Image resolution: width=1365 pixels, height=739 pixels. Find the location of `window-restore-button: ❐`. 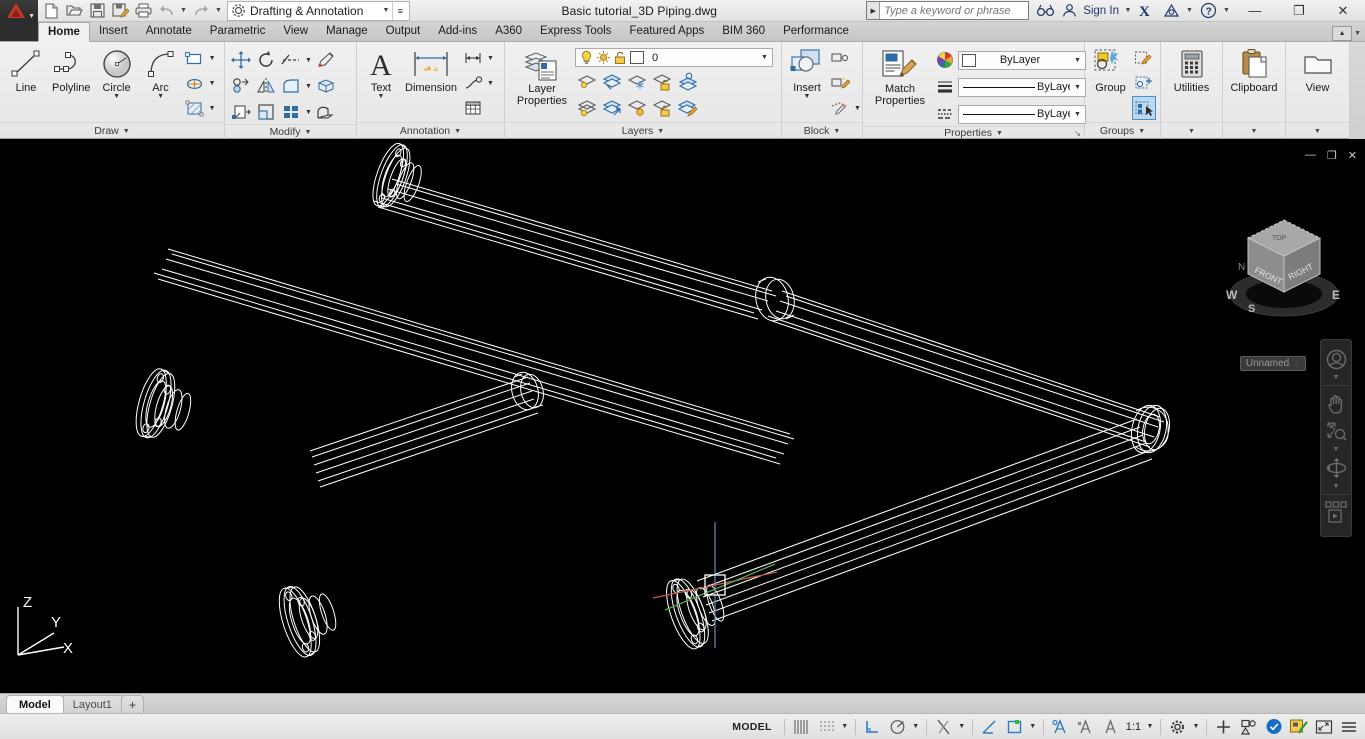

window-restore-button: ❐ is located at coordinates (1299, 11).